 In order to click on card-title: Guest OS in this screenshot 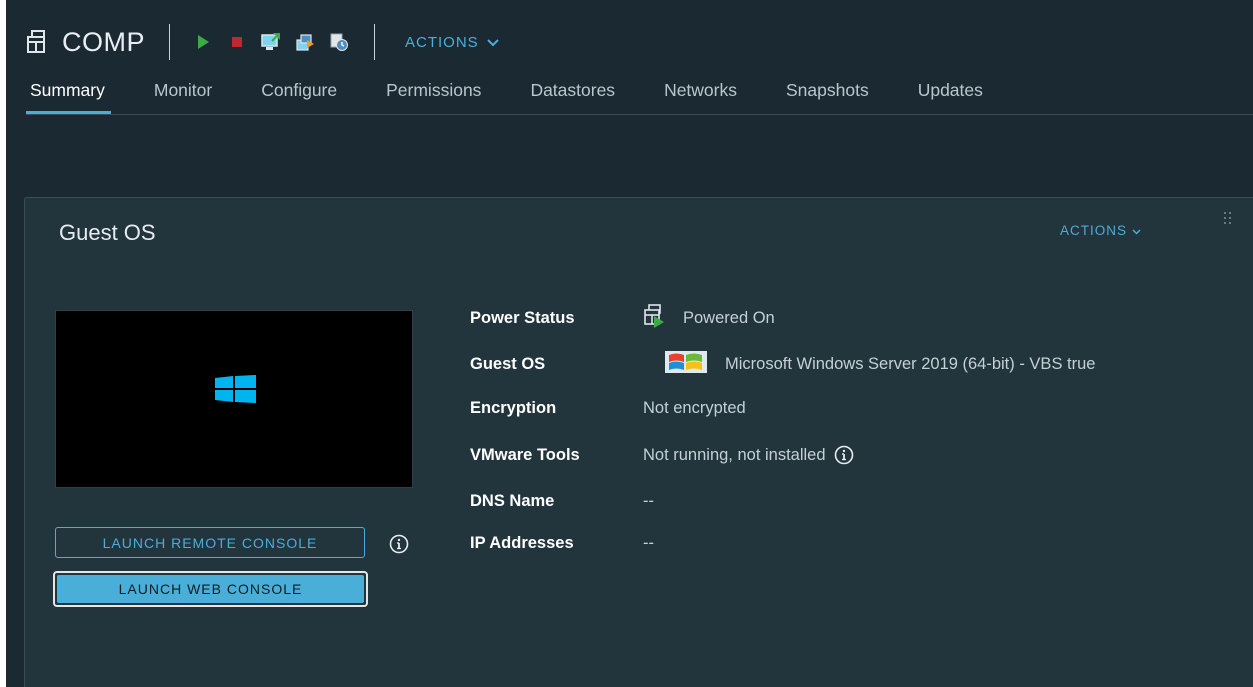, I will do `click(107, 232)`.